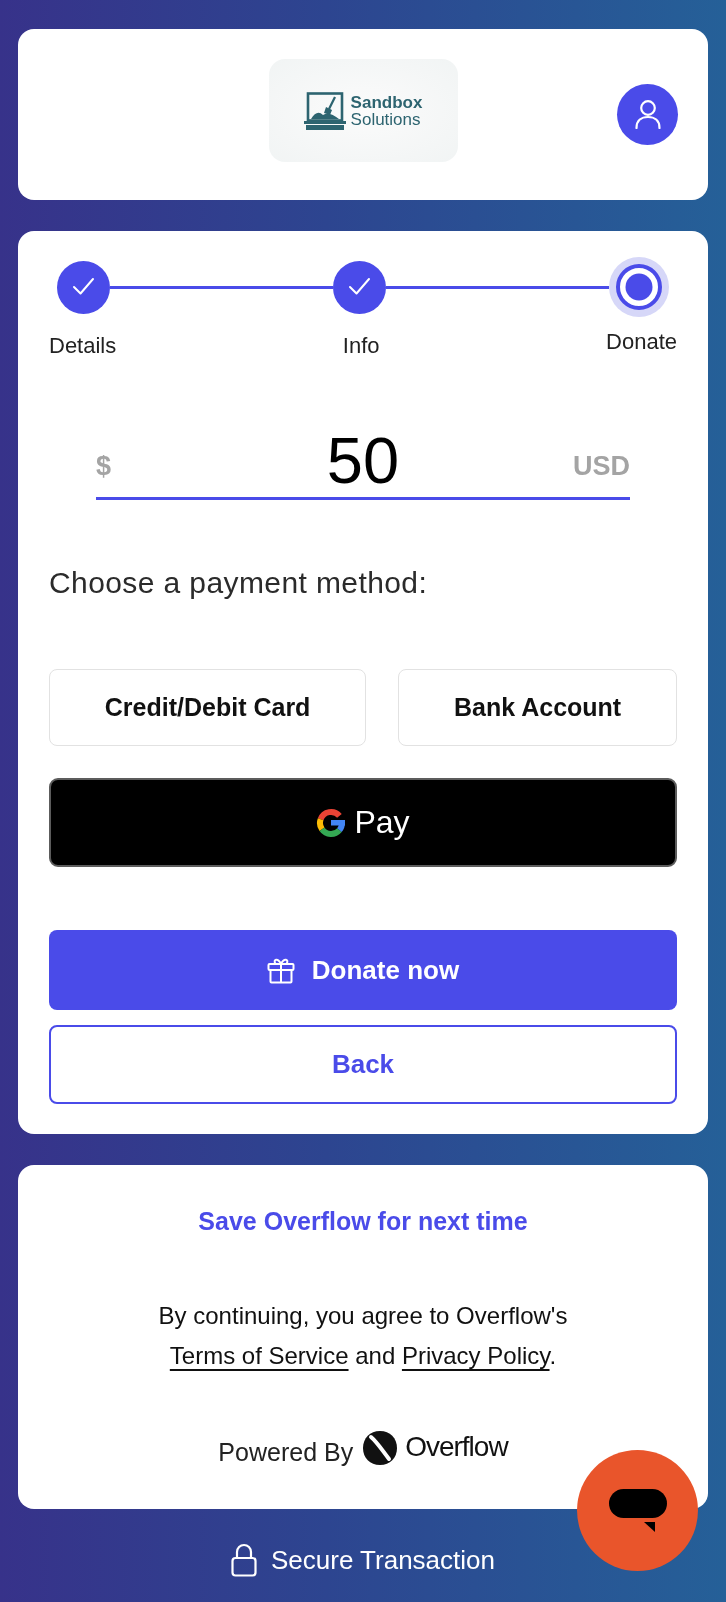 This screenshot has width=726, height=1602. I want to click on brand-wordmark: Overflow, so click(456, 1447).